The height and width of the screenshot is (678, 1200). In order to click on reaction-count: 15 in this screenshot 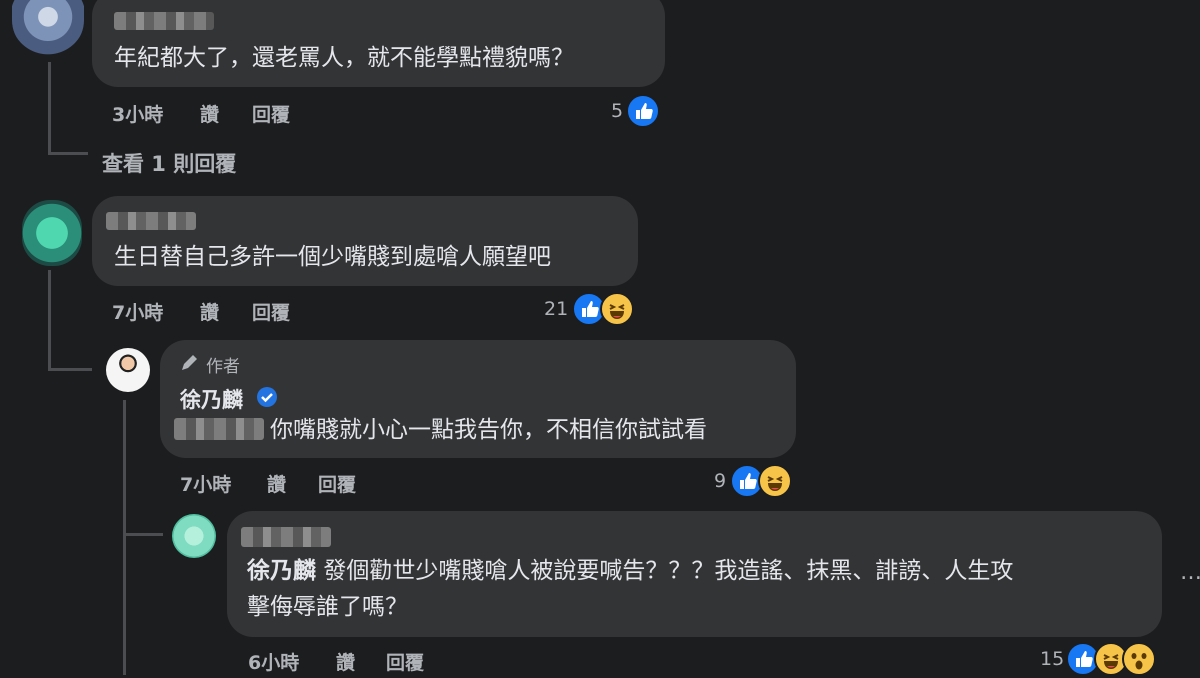, I will do `click(1052, 659)`.